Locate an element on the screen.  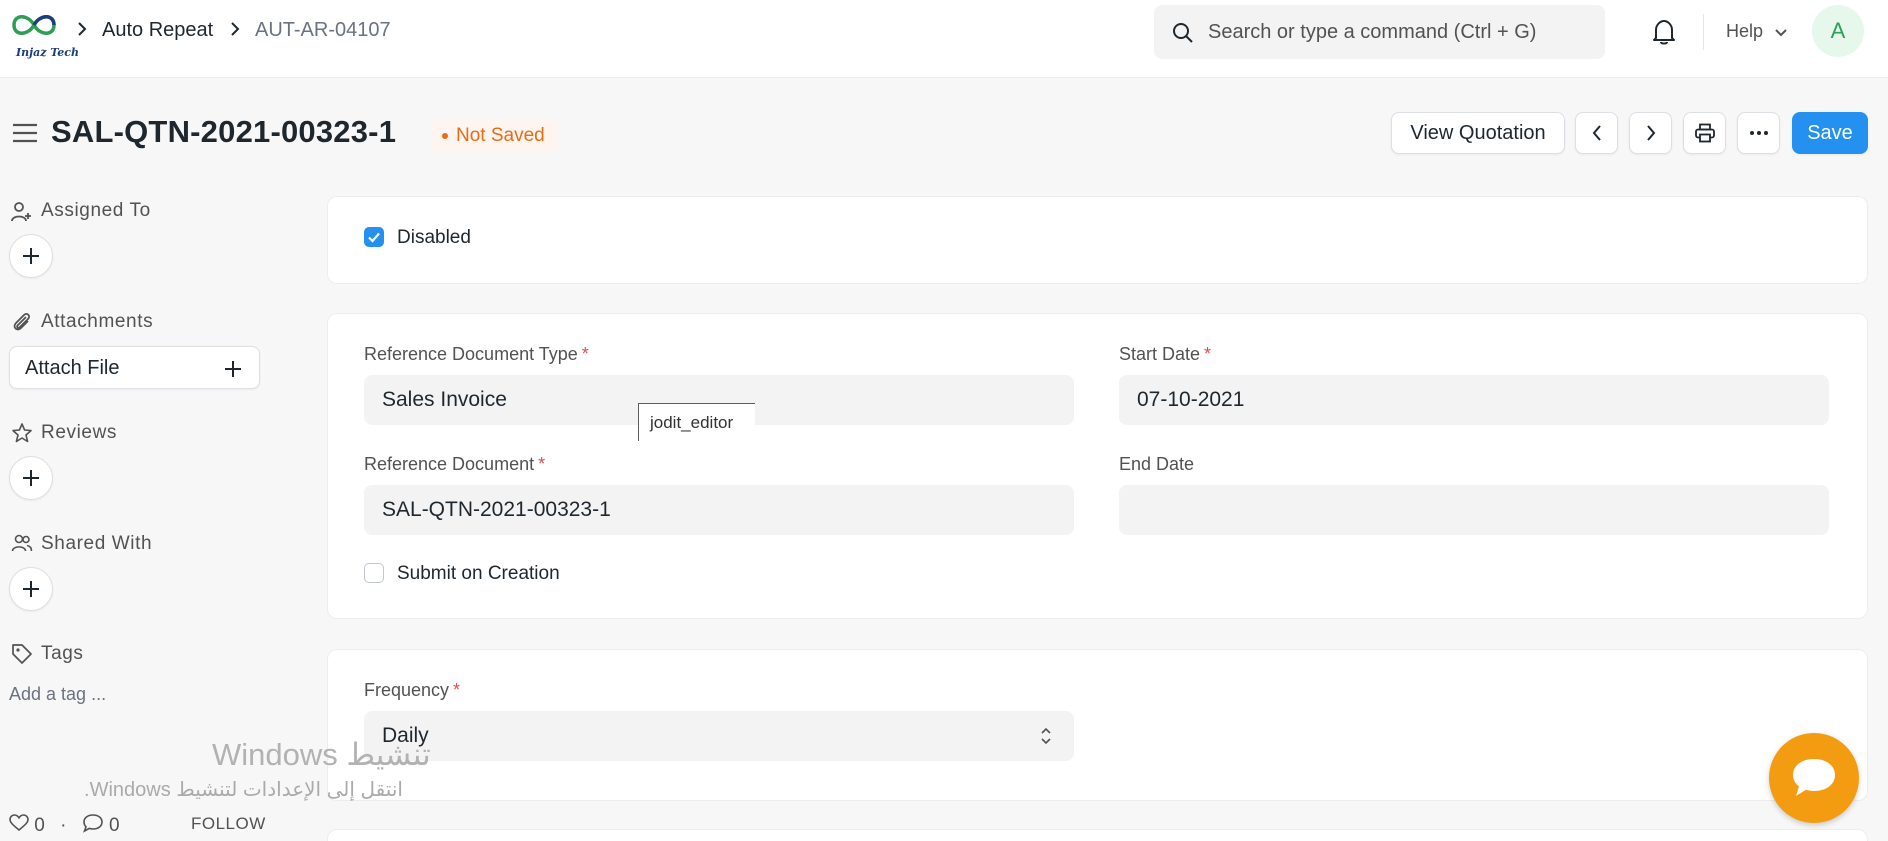
printer-icon is located at coordinates (1704, 133).